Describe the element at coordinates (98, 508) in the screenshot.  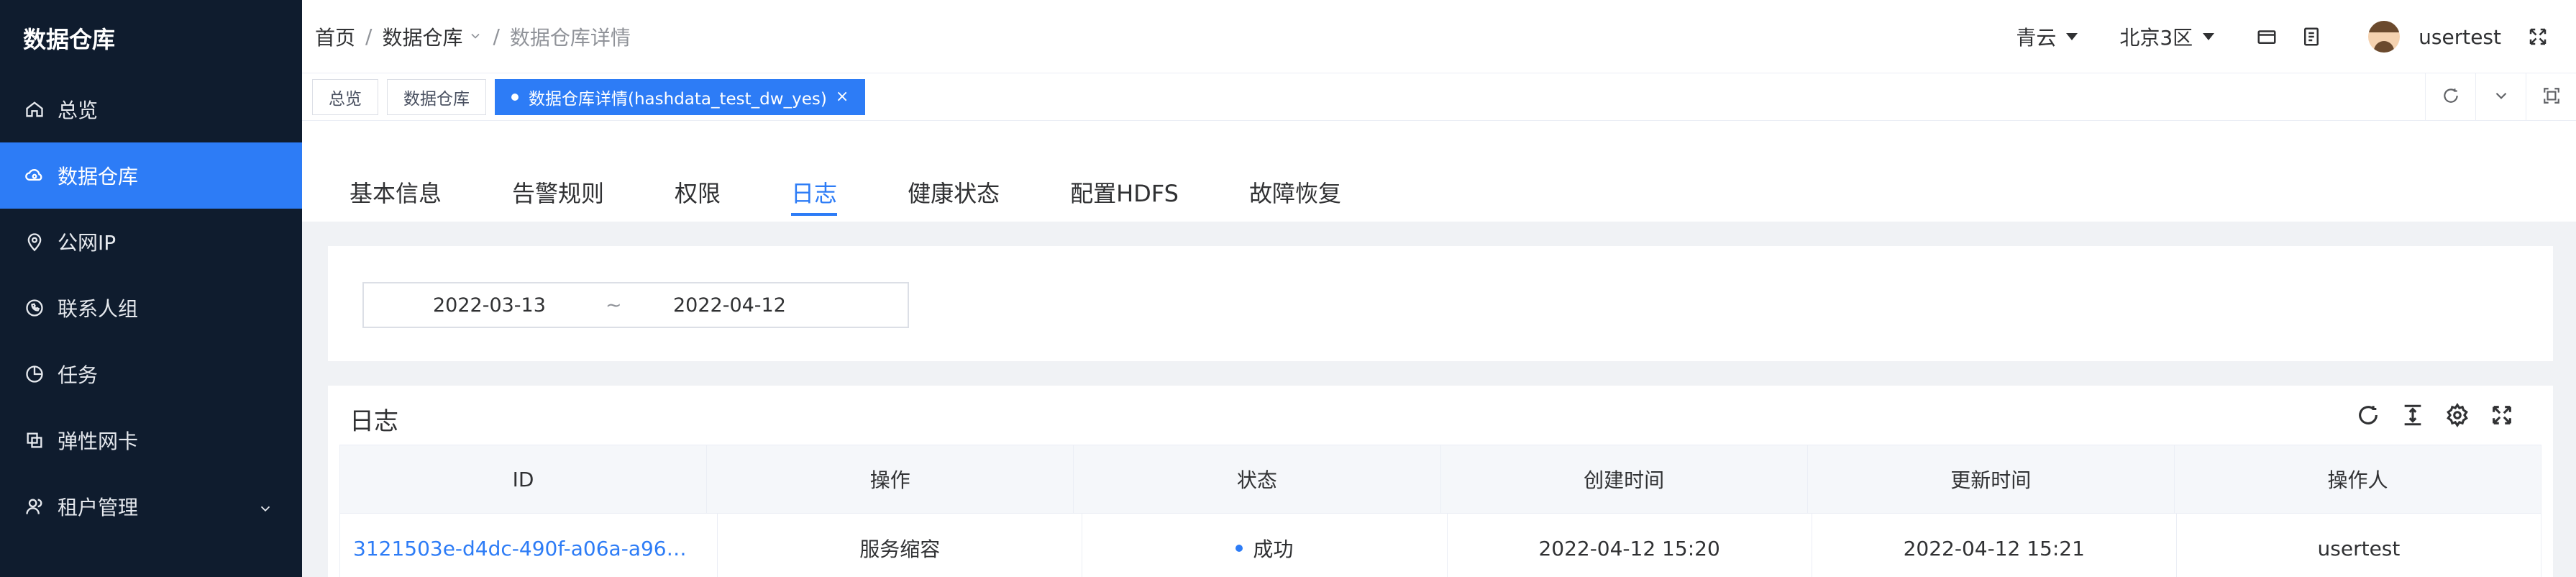
I see `sidebar-item-label: 租户管理` at that location.